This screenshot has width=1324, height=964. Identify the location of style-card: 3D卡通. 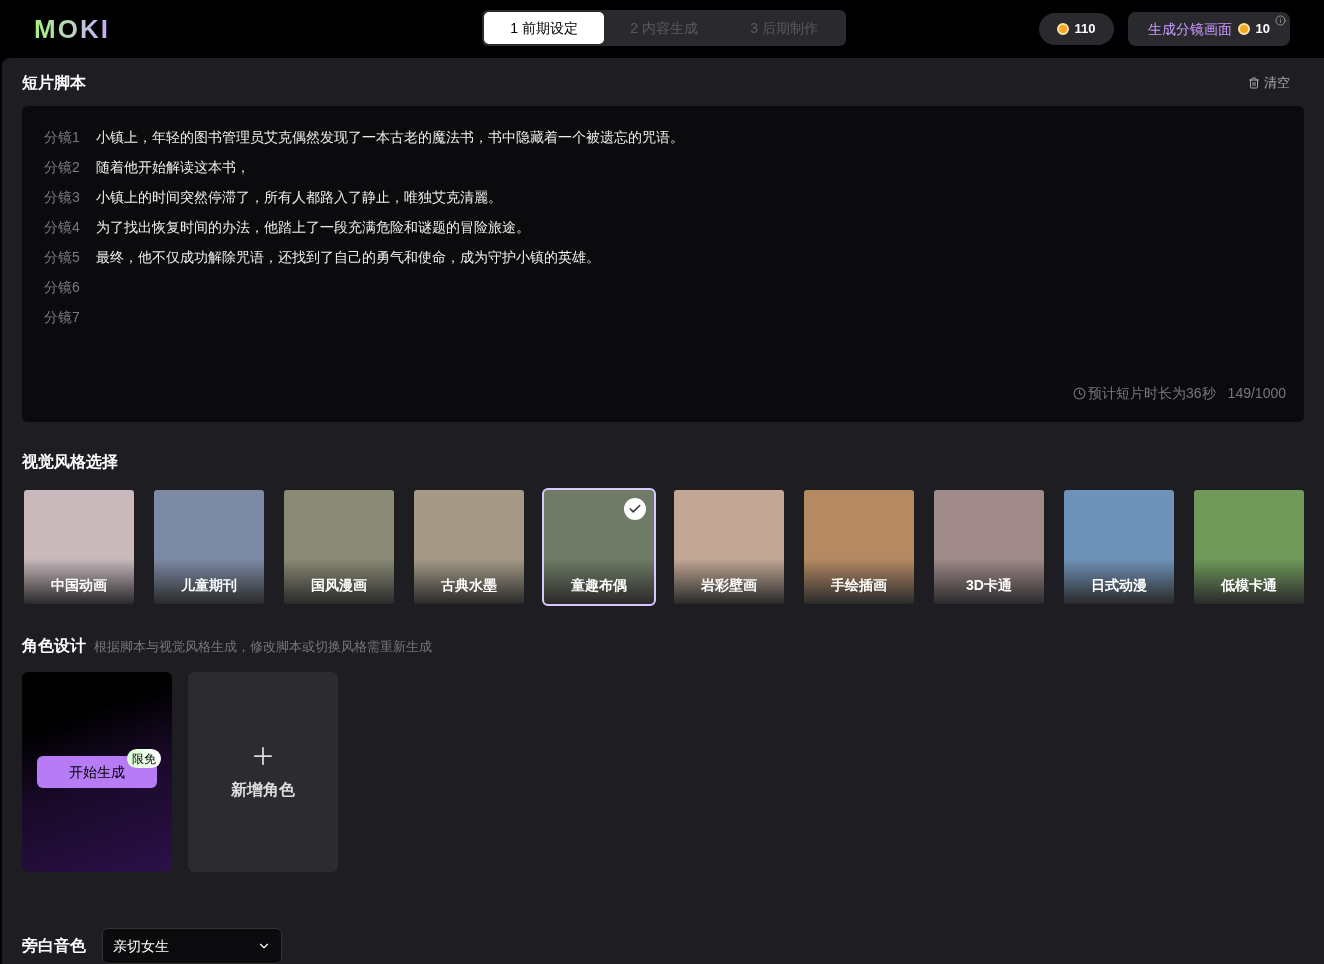
(989, 547).